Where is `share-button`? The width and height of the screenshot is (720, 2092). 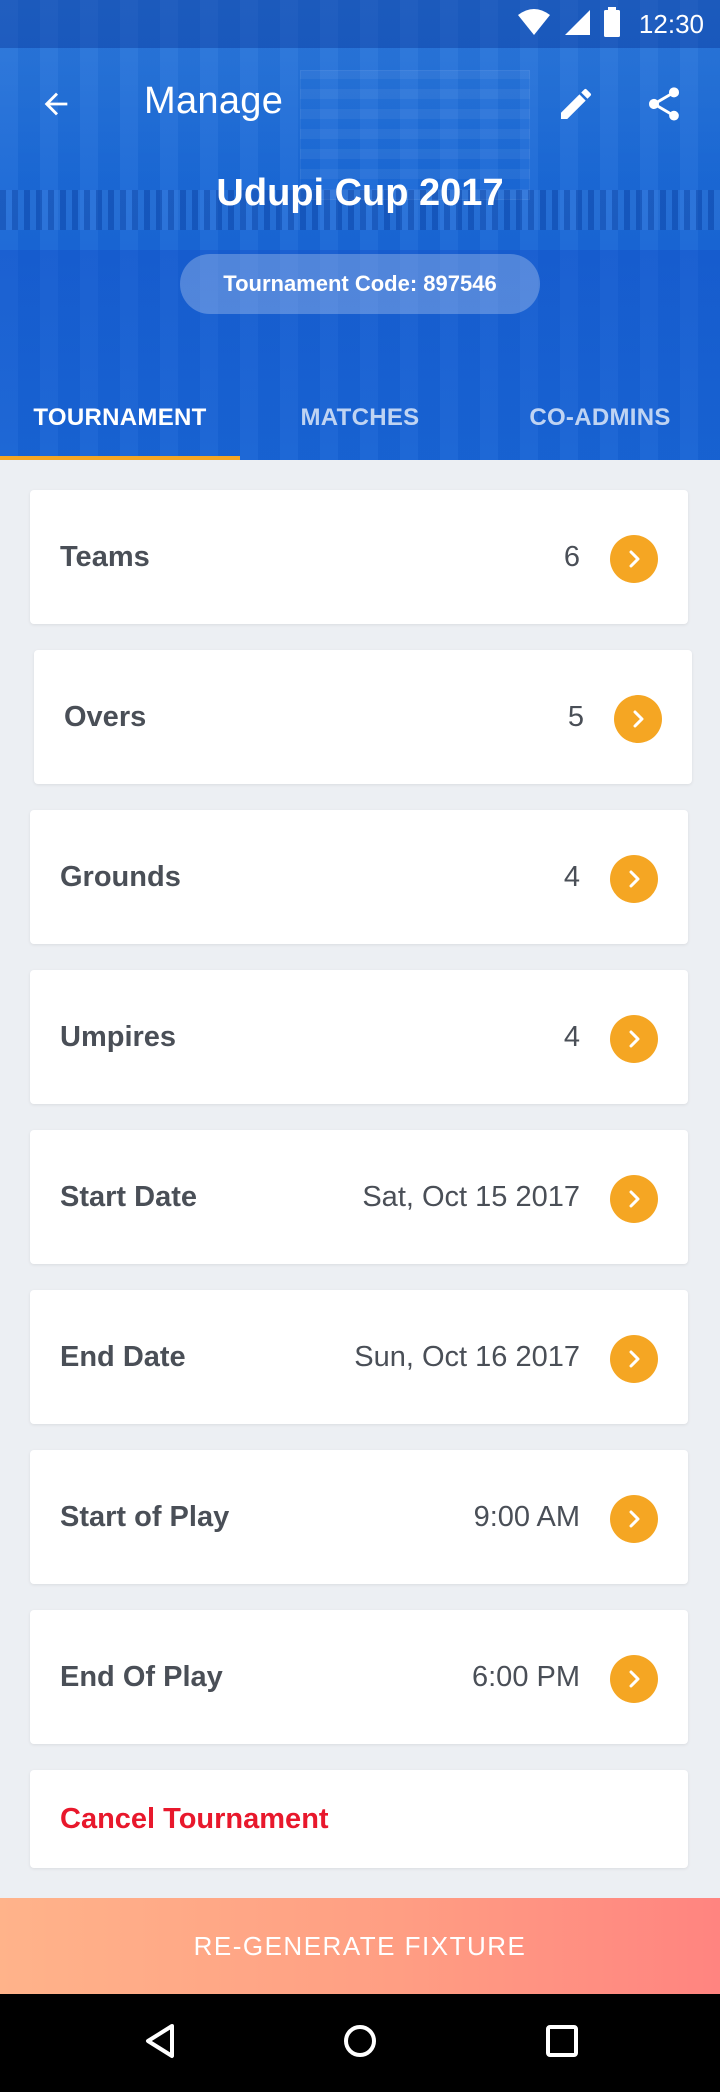
share-button is located at coordinates (664, 106).